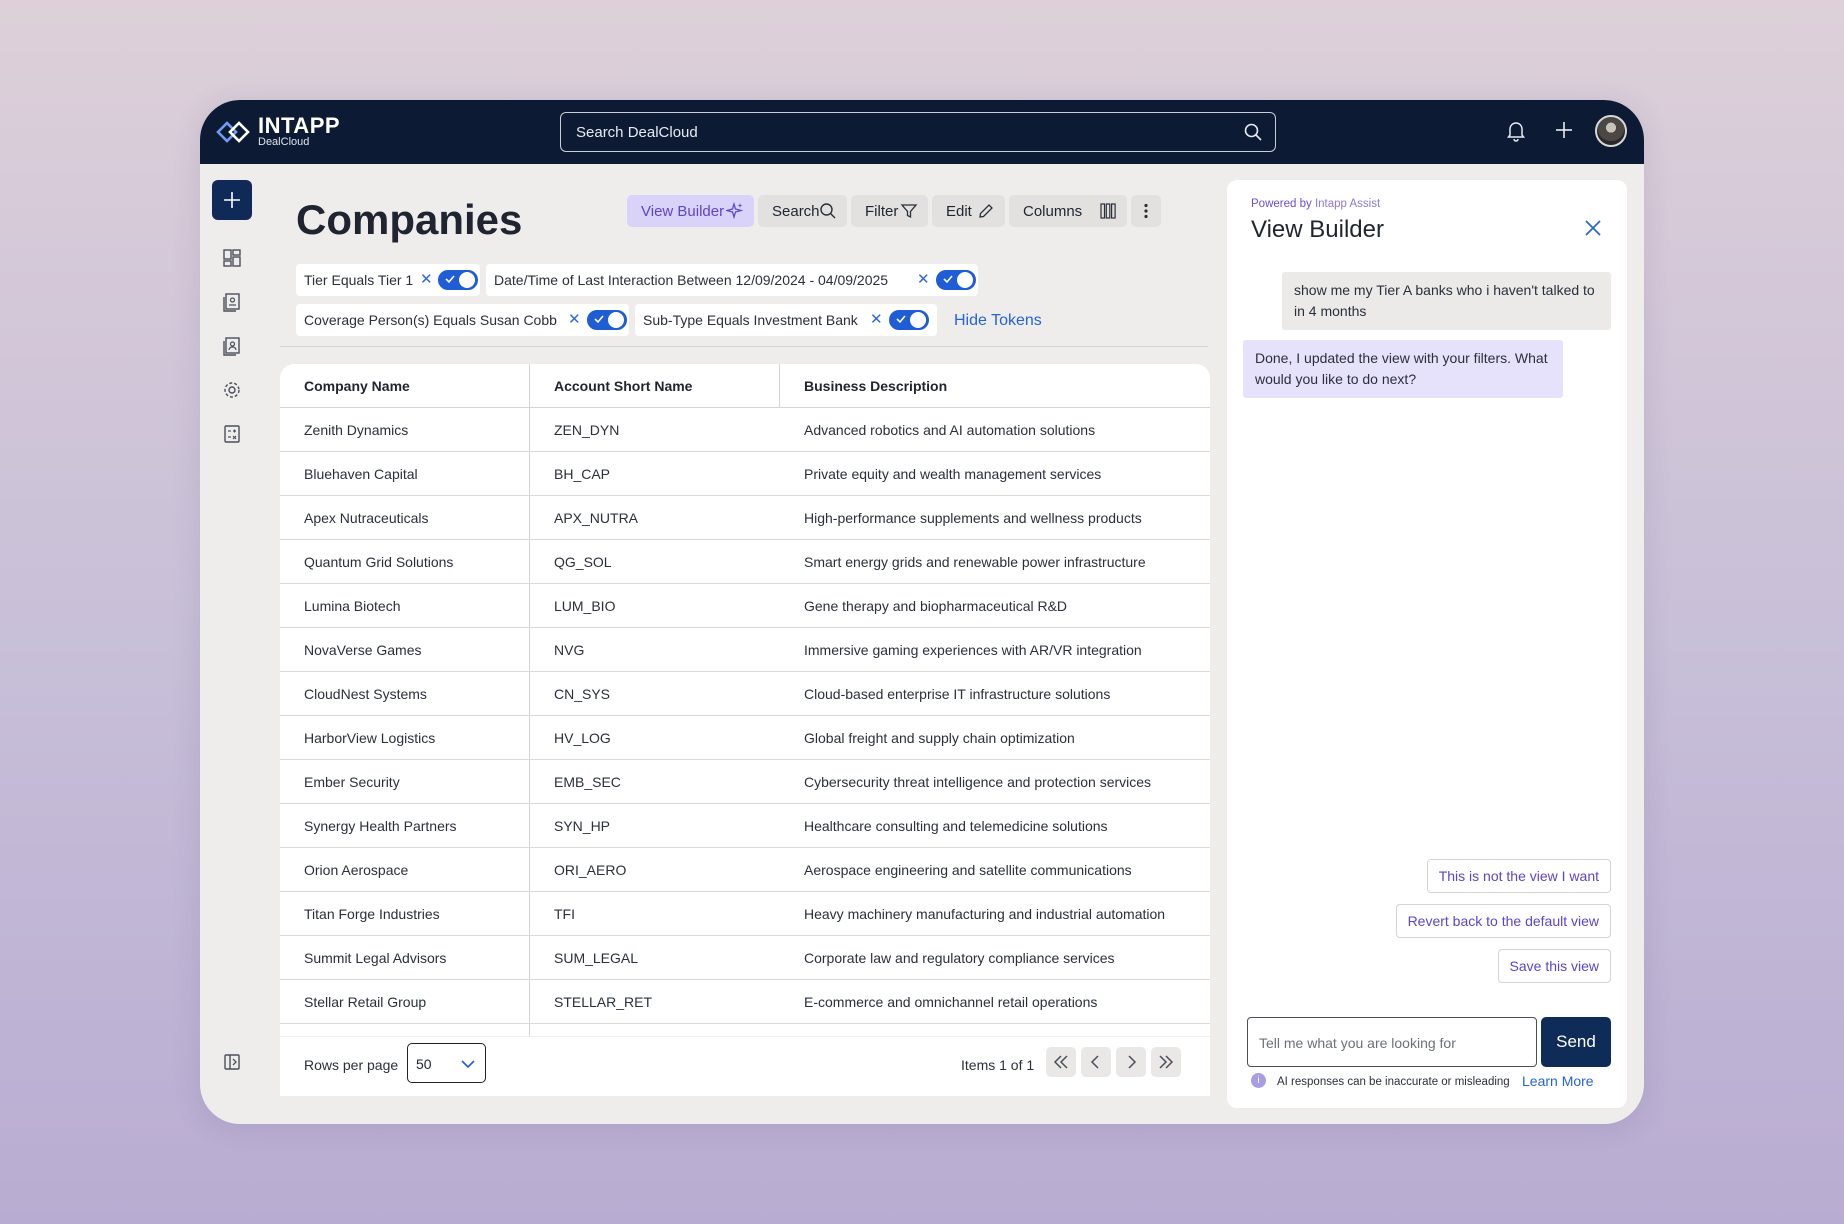 The image size is (1844, 1224). What do you see at coordinates (569, 650) in the screenshot?
I see `account-short-name-cell: NVG` at bounding box center [569, 650].